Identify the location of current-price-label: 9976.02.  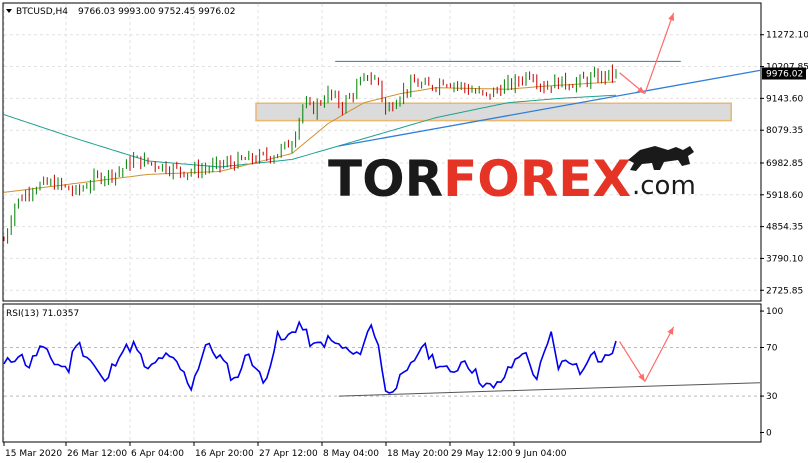
(784, 75).